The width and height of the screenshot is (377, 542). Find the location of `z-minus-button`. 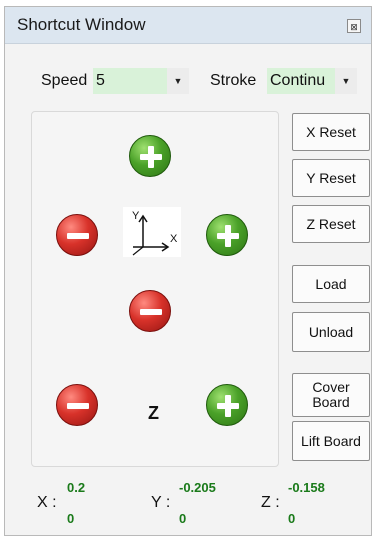

z-minus-button is located at coordinates (77, 405).